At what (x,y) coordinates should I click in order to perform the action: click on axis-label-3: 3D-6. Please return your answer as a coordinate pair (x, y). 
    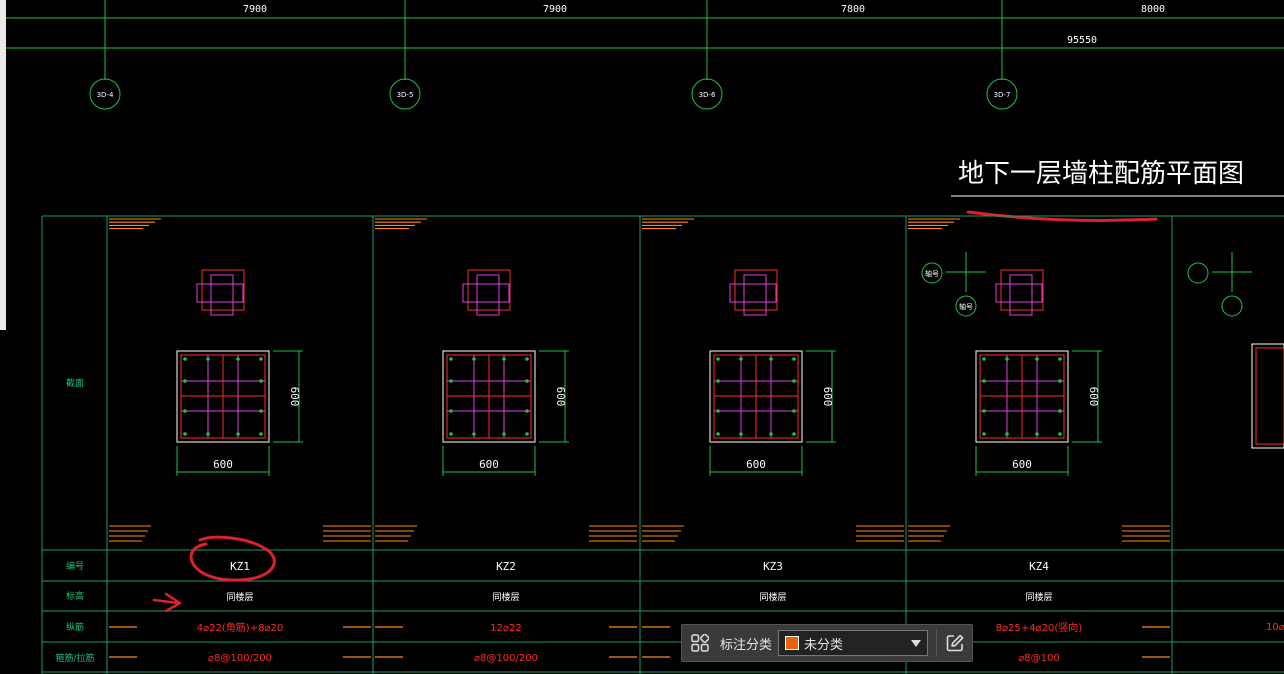
    Looking at the image, I should click on (707, 95).